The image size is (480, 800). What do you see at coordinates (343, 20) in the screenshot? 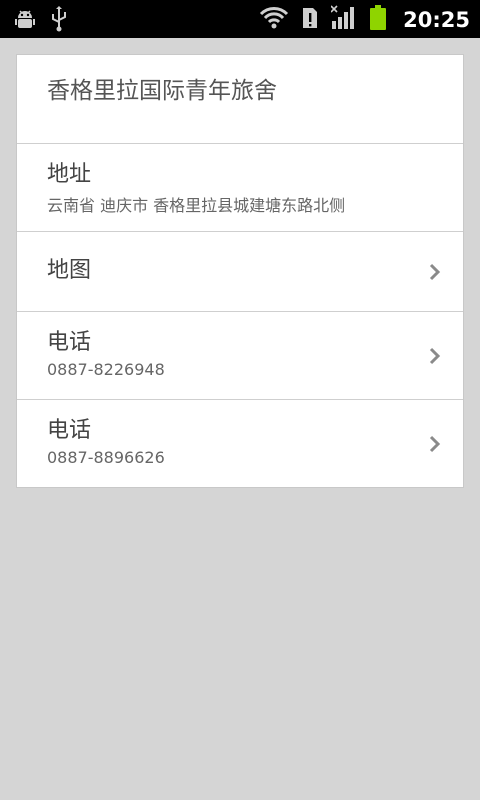
I see `signal-icon` at bounding box center [343, 20].